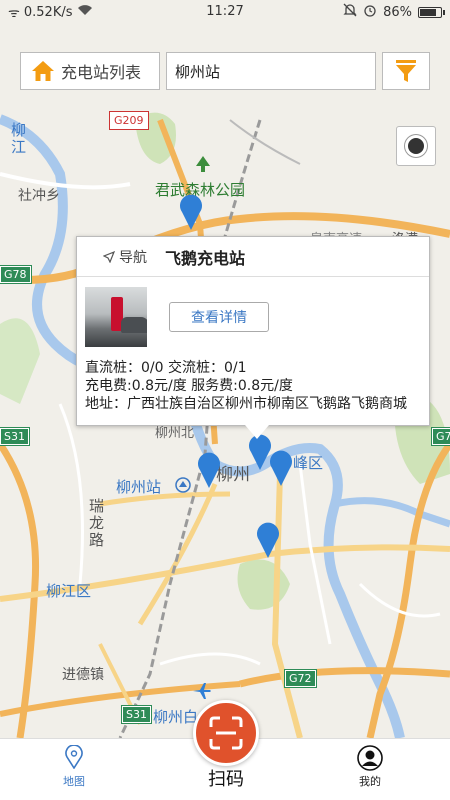 The height and width of the screenshot is (800, 450). I want to click on search-input: 柳州站, so click(271, 71).